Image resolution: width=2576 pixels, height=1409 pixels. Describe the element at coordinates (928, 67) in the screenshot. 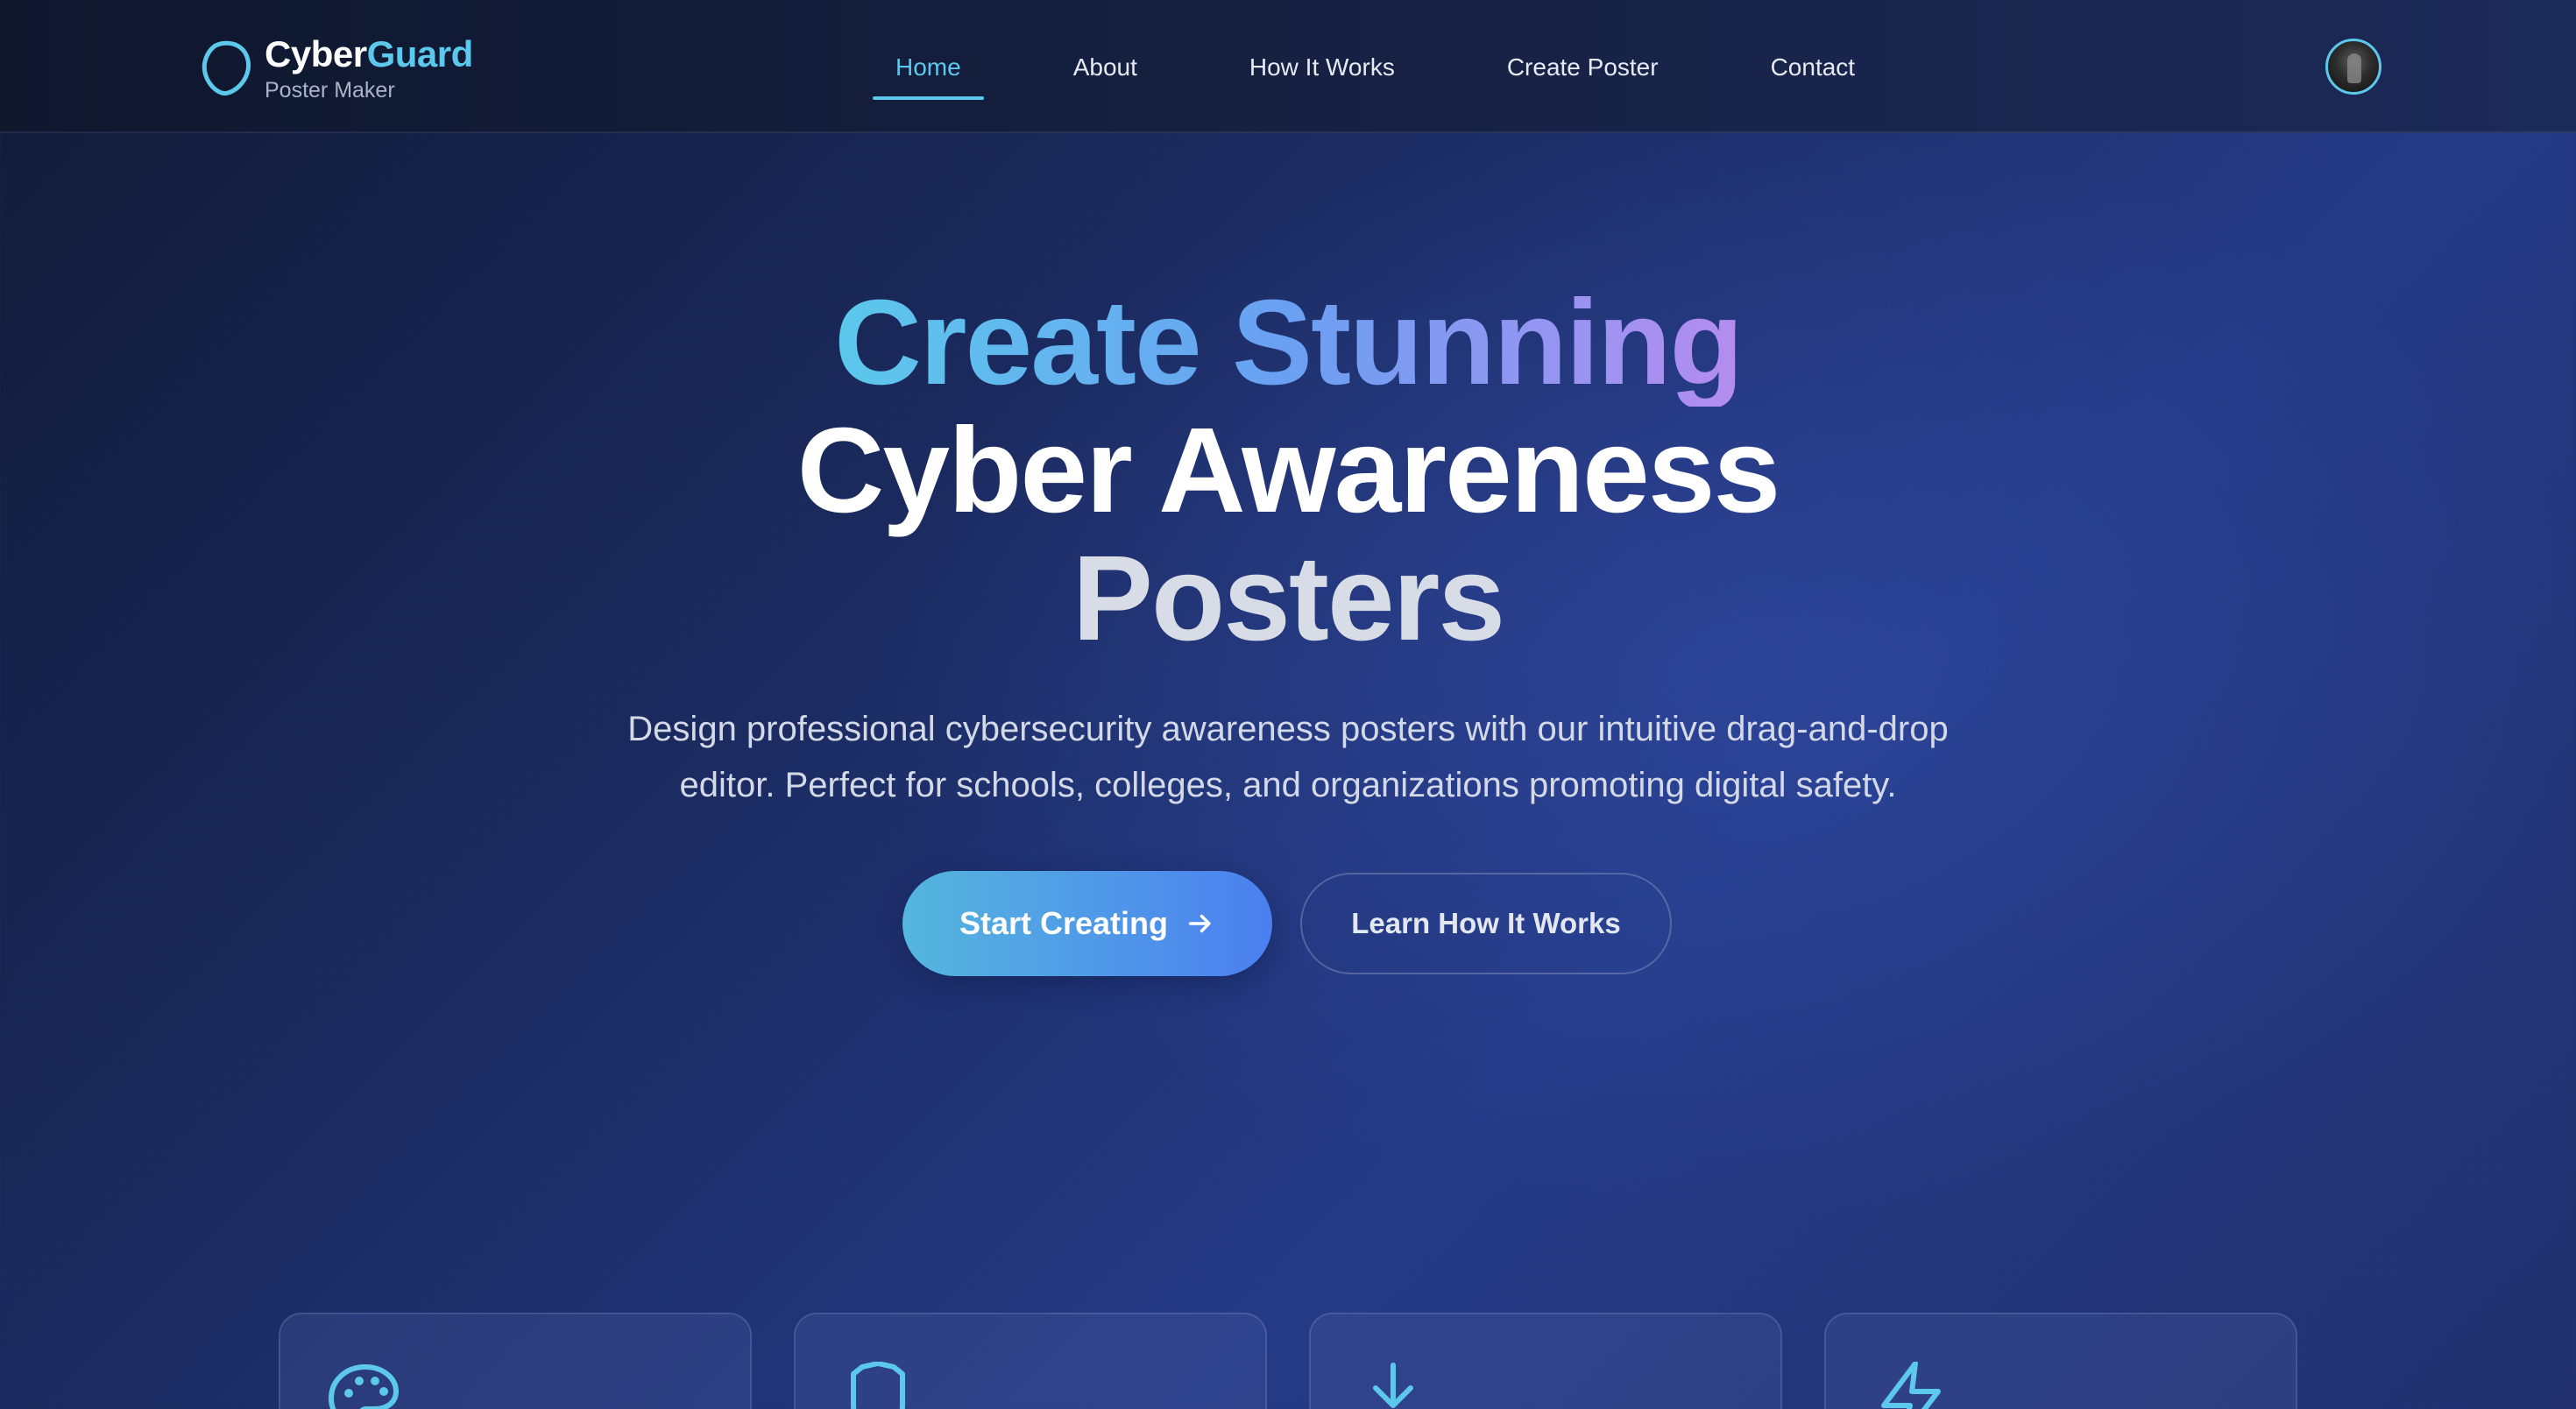

I see `nav-home: Home` at that location.